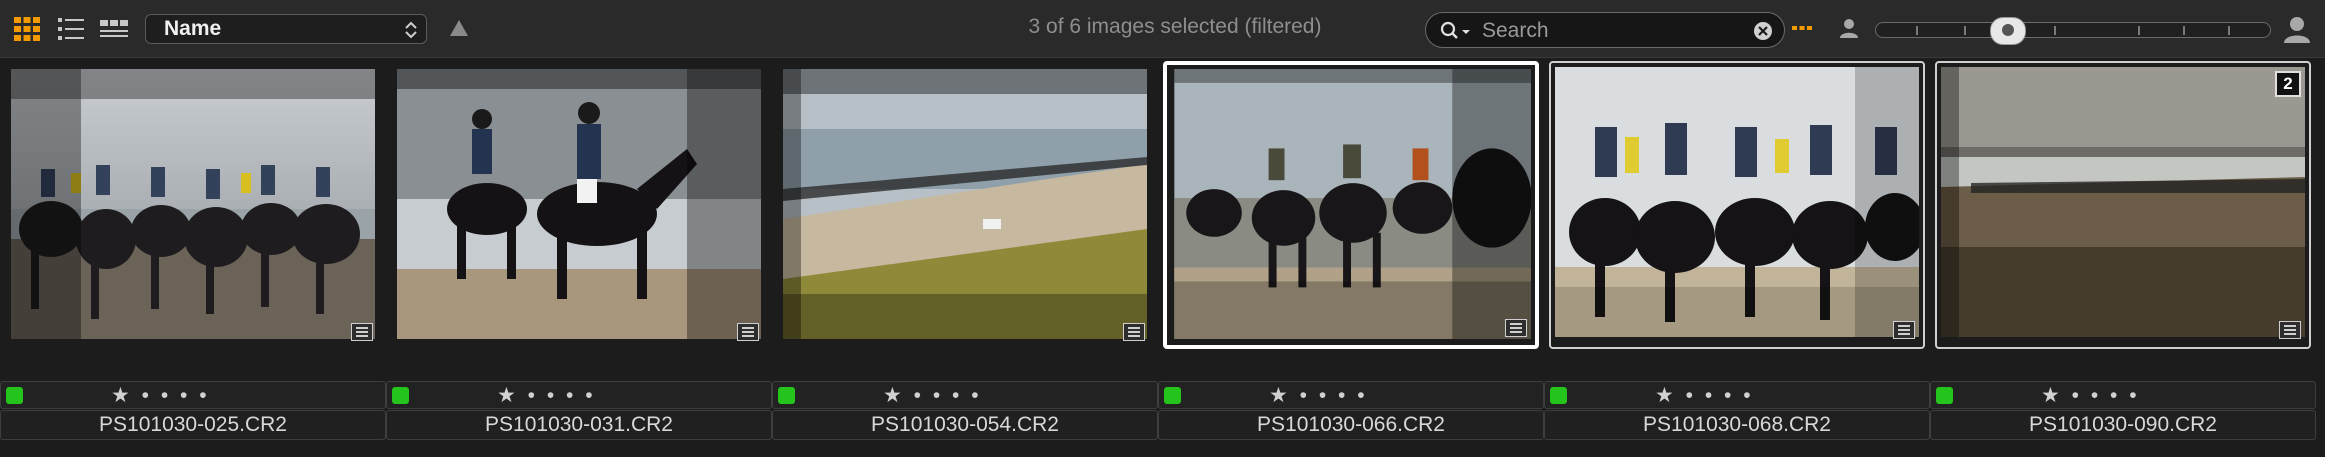  What do you see at coordinates (2073, 31) in the screenshot?
I see `thumbnail-size-slider` at bounding box center [2073, 31].